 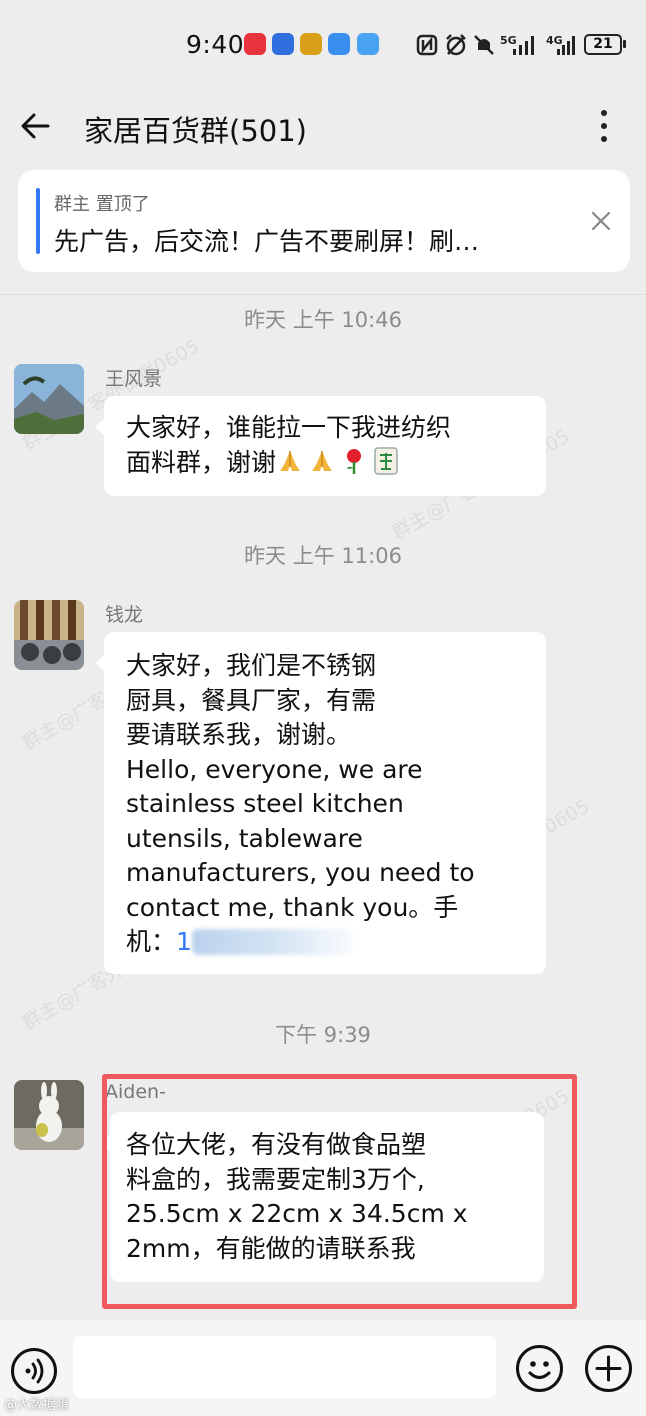 What do you see at coordinates (539, 1368) in the screenshot?
I see `smiley-icon` at bounding box center [539, 1368].